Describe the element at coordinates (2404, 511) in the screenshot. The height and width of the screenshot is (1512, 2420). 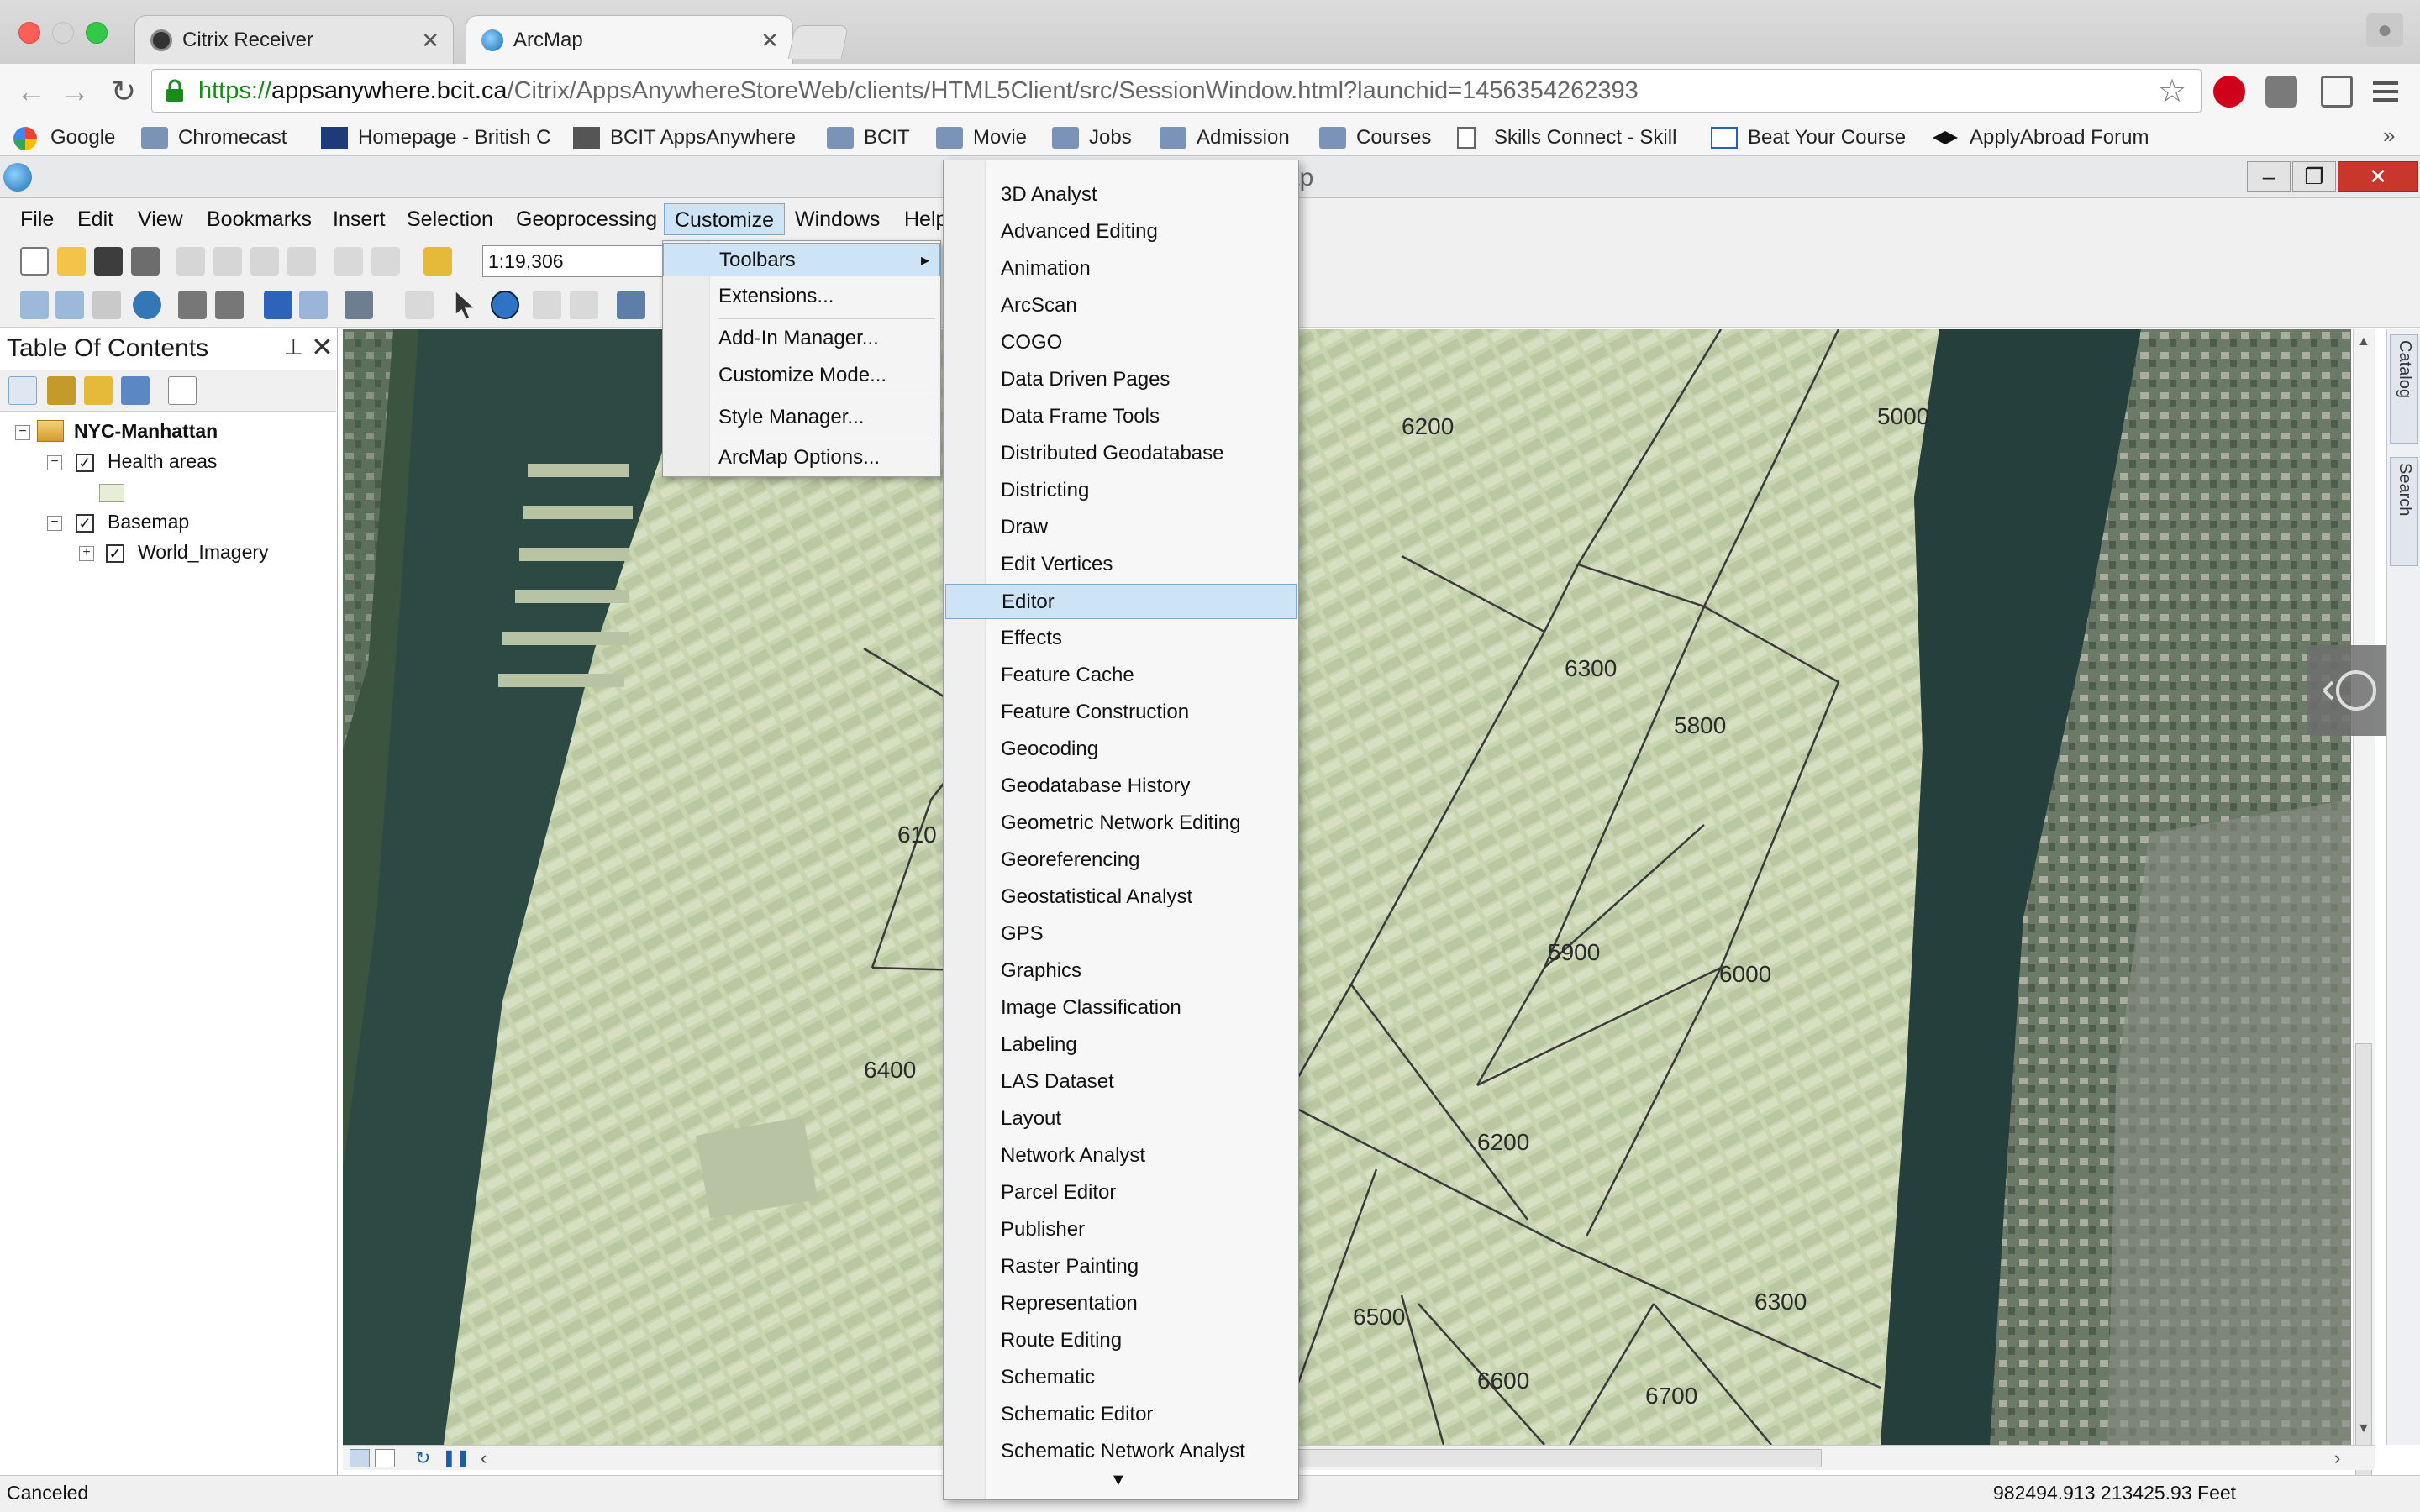
I see `search-tab: Search` at that location.